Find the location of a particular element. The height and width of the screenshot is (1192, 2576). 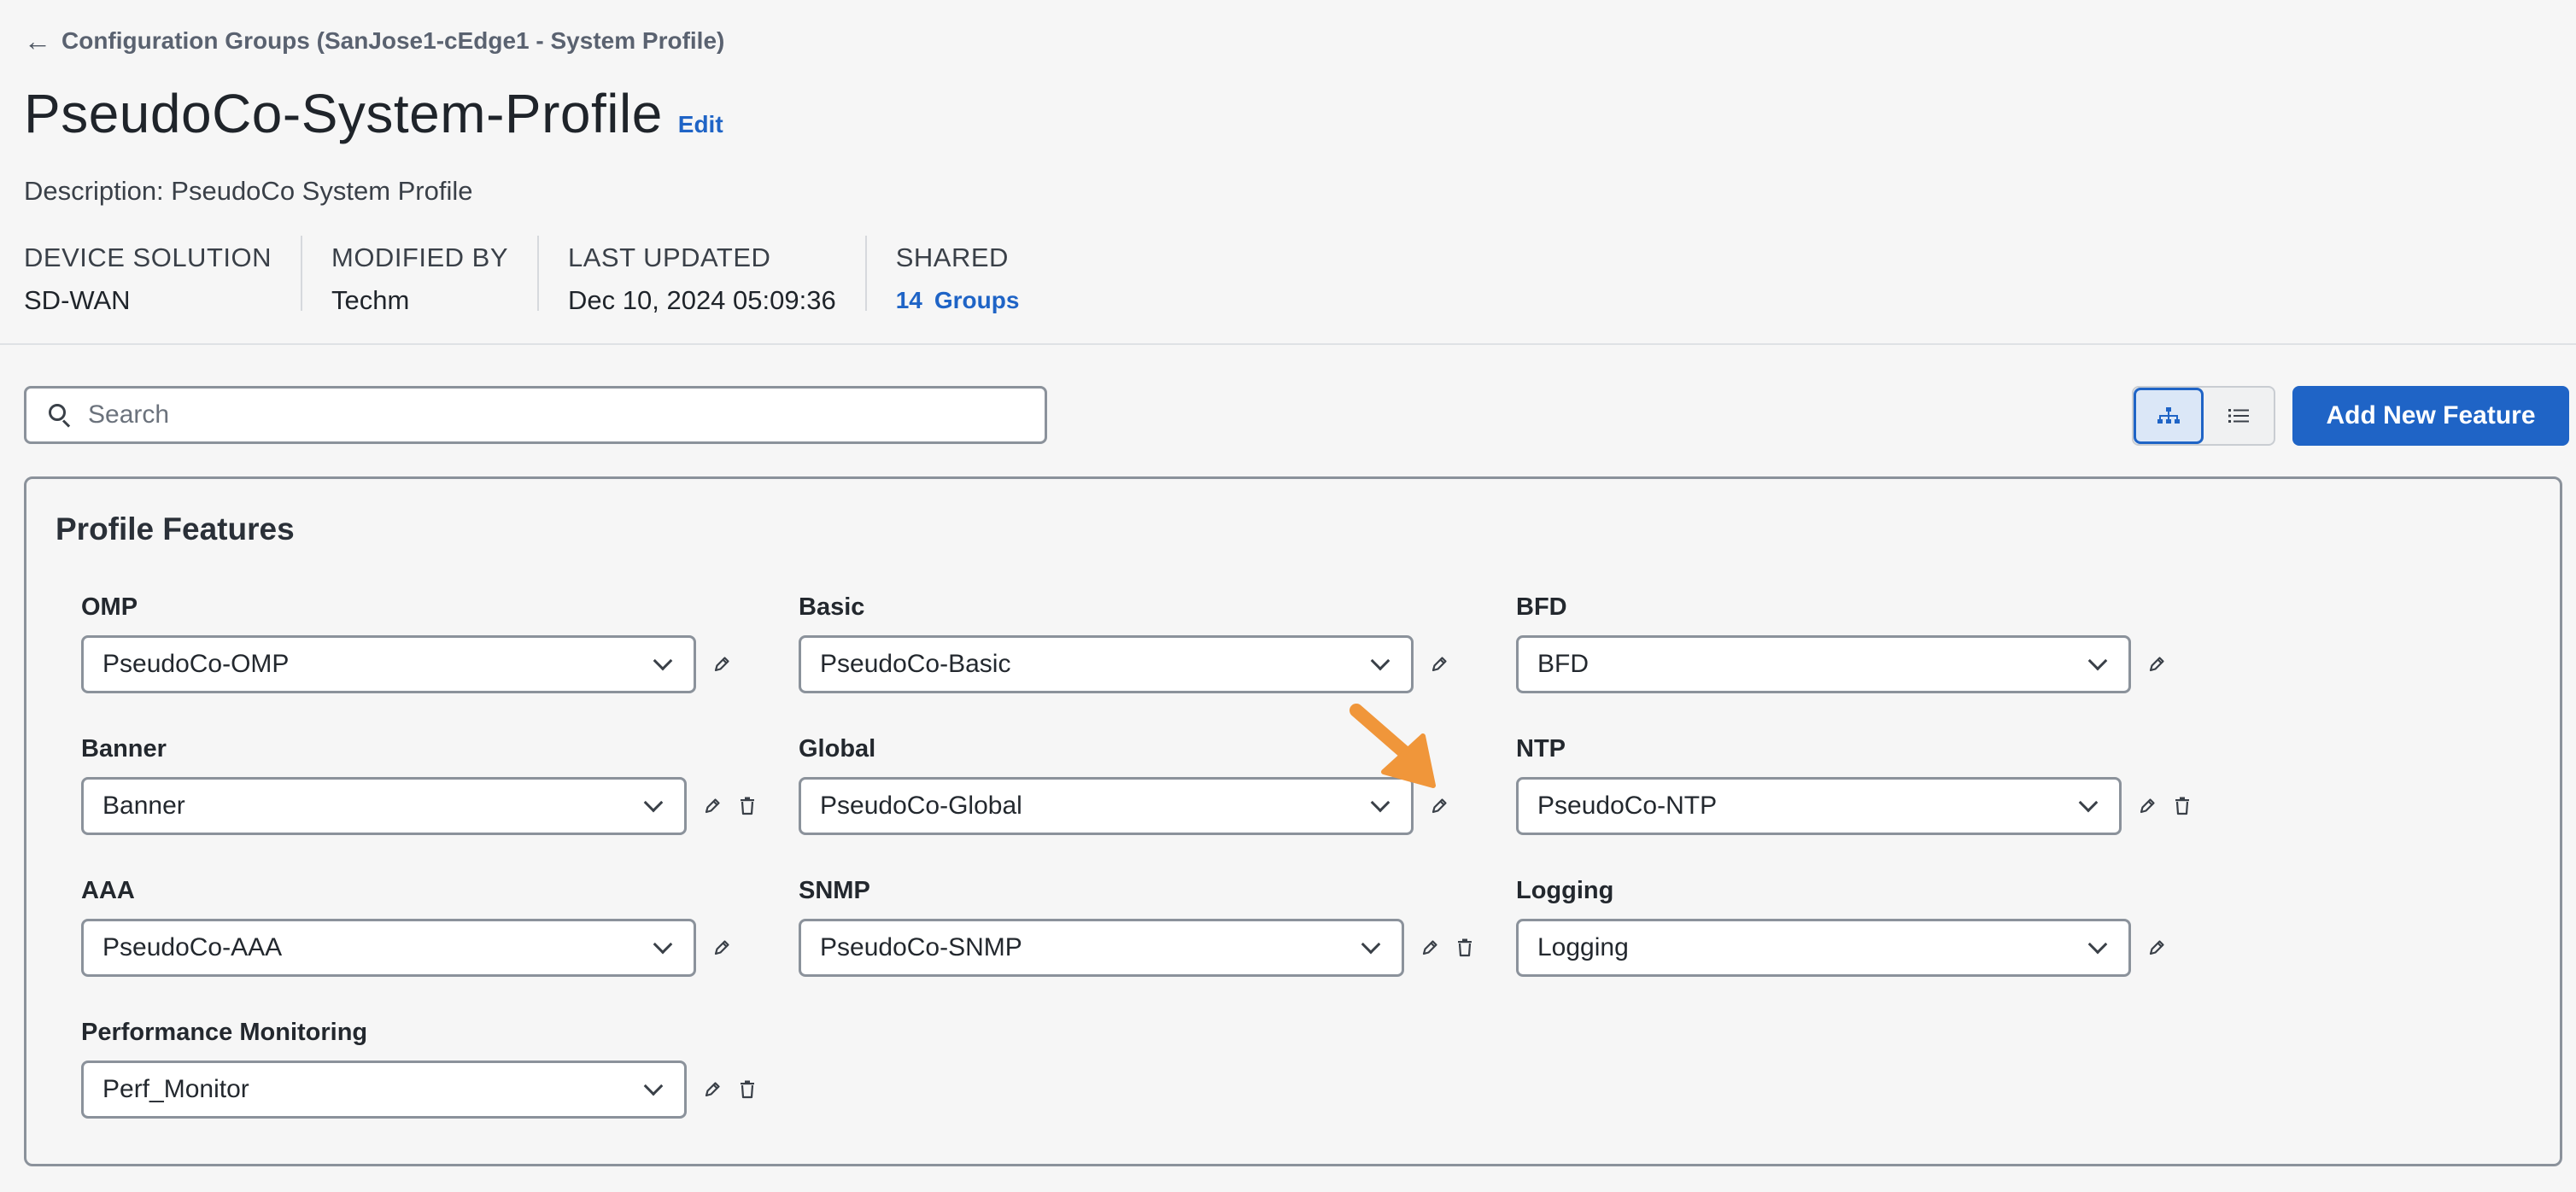

feature-banner: Banner Banner is located at coordinates (422, 785).